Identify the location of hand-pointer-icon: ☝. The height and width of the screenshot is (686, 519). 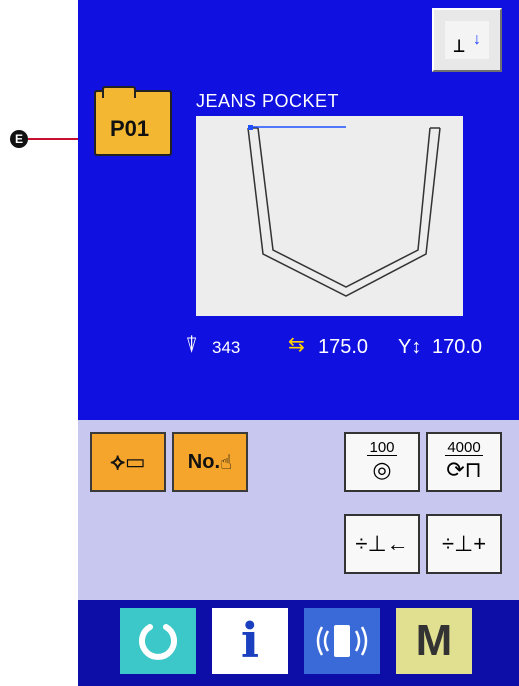
(226, 462).